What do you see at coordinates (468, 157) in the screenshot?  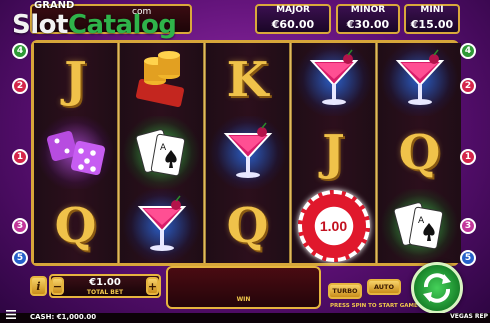 I see `payline-marker-right: 1` at bounding box center [468, 157].